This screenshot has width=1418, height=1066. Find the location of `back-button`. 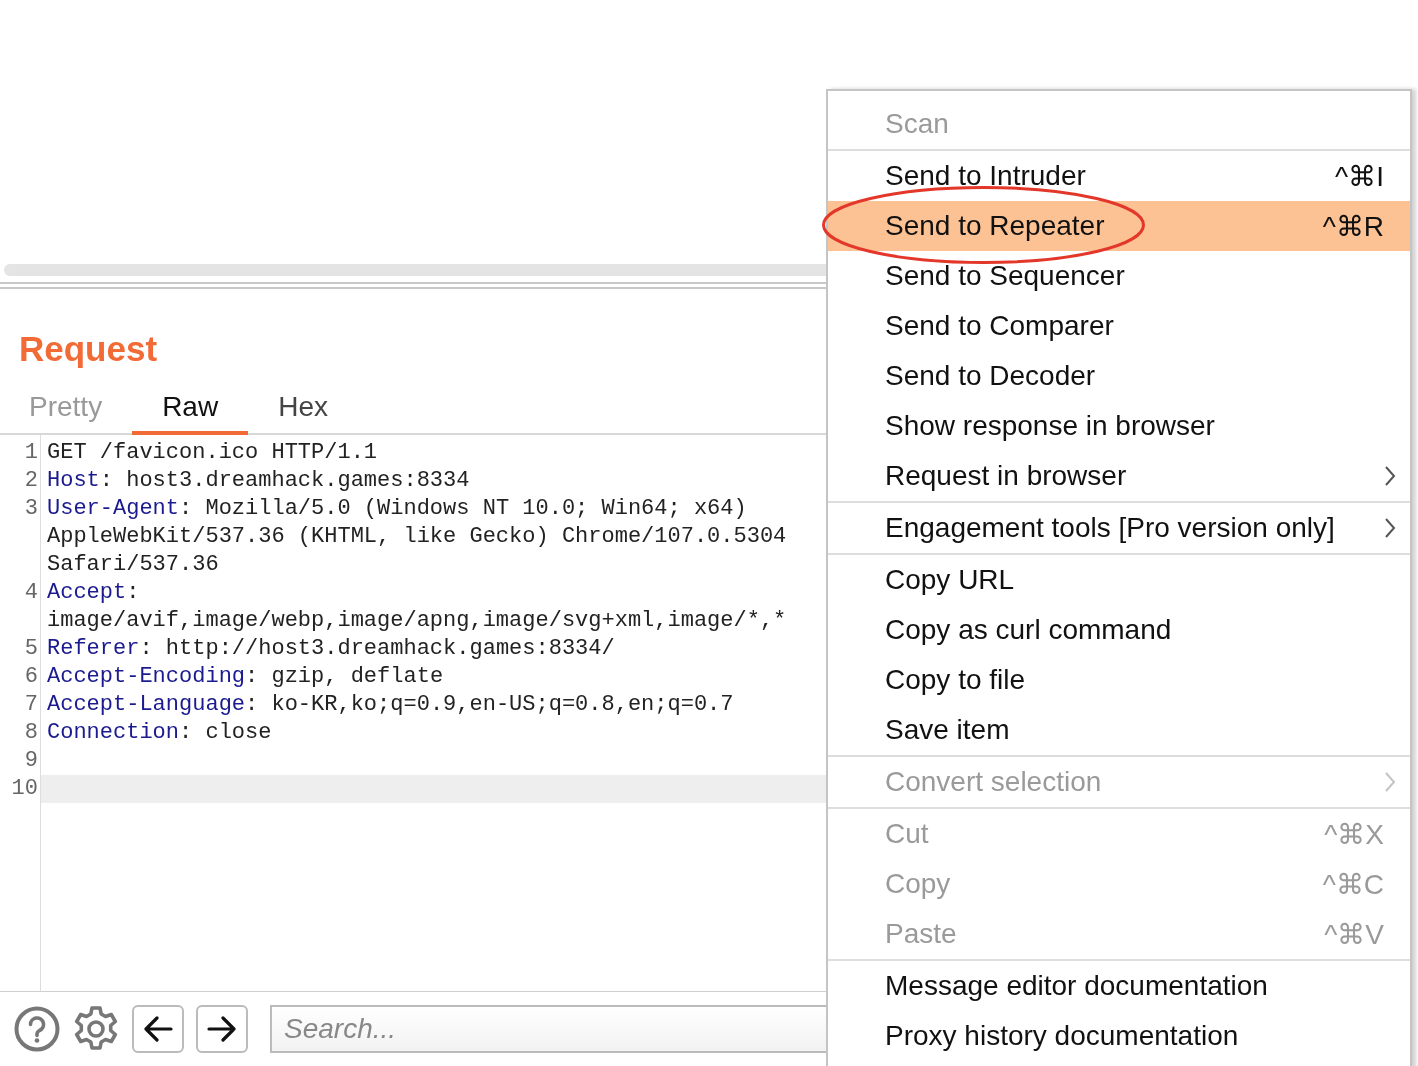

back-button is located at coordinates (158, 1029).